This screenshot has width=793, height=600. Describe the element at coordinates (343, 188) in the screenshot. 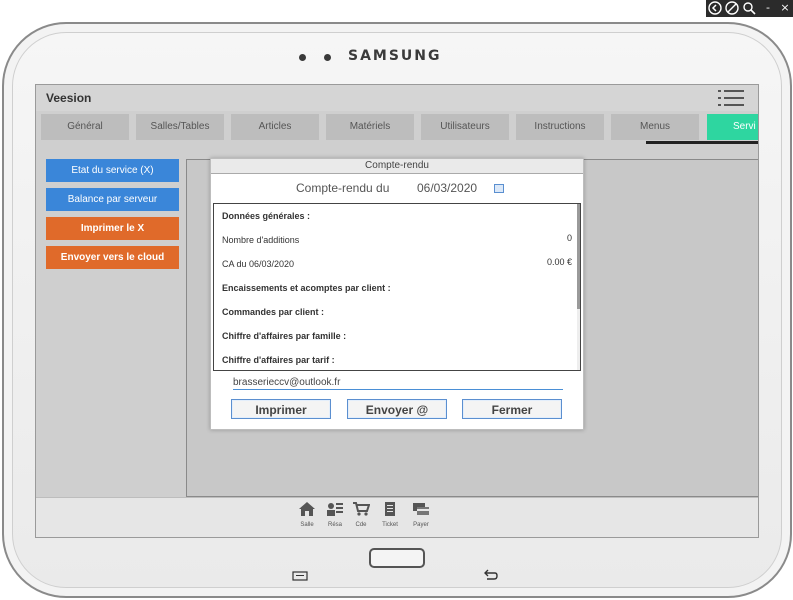

I see `dialog-subtitle: Compte-rendu du` at that location.